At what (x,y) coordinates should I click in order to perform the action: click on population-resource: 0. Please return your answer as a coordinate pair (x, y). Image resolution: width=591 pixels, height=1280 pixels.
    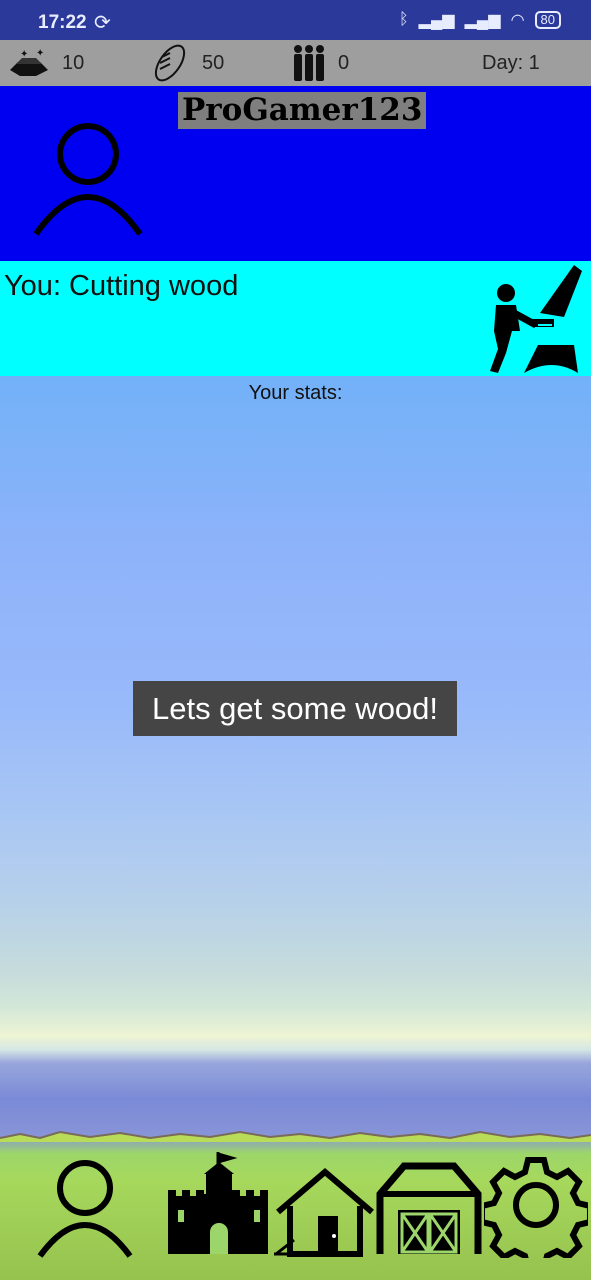
    Looking at the image, I should click on (319, 63).